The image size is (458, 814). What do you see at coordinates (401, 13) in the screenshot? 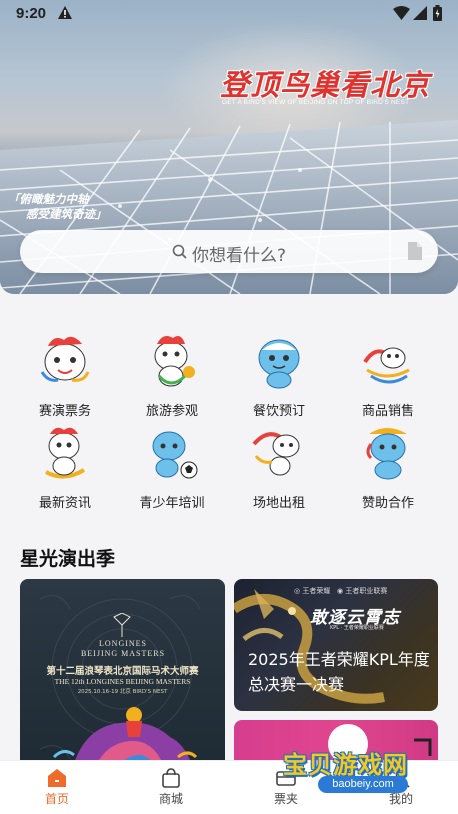
I see `wifi-icon` at bounding box center [401, 13].